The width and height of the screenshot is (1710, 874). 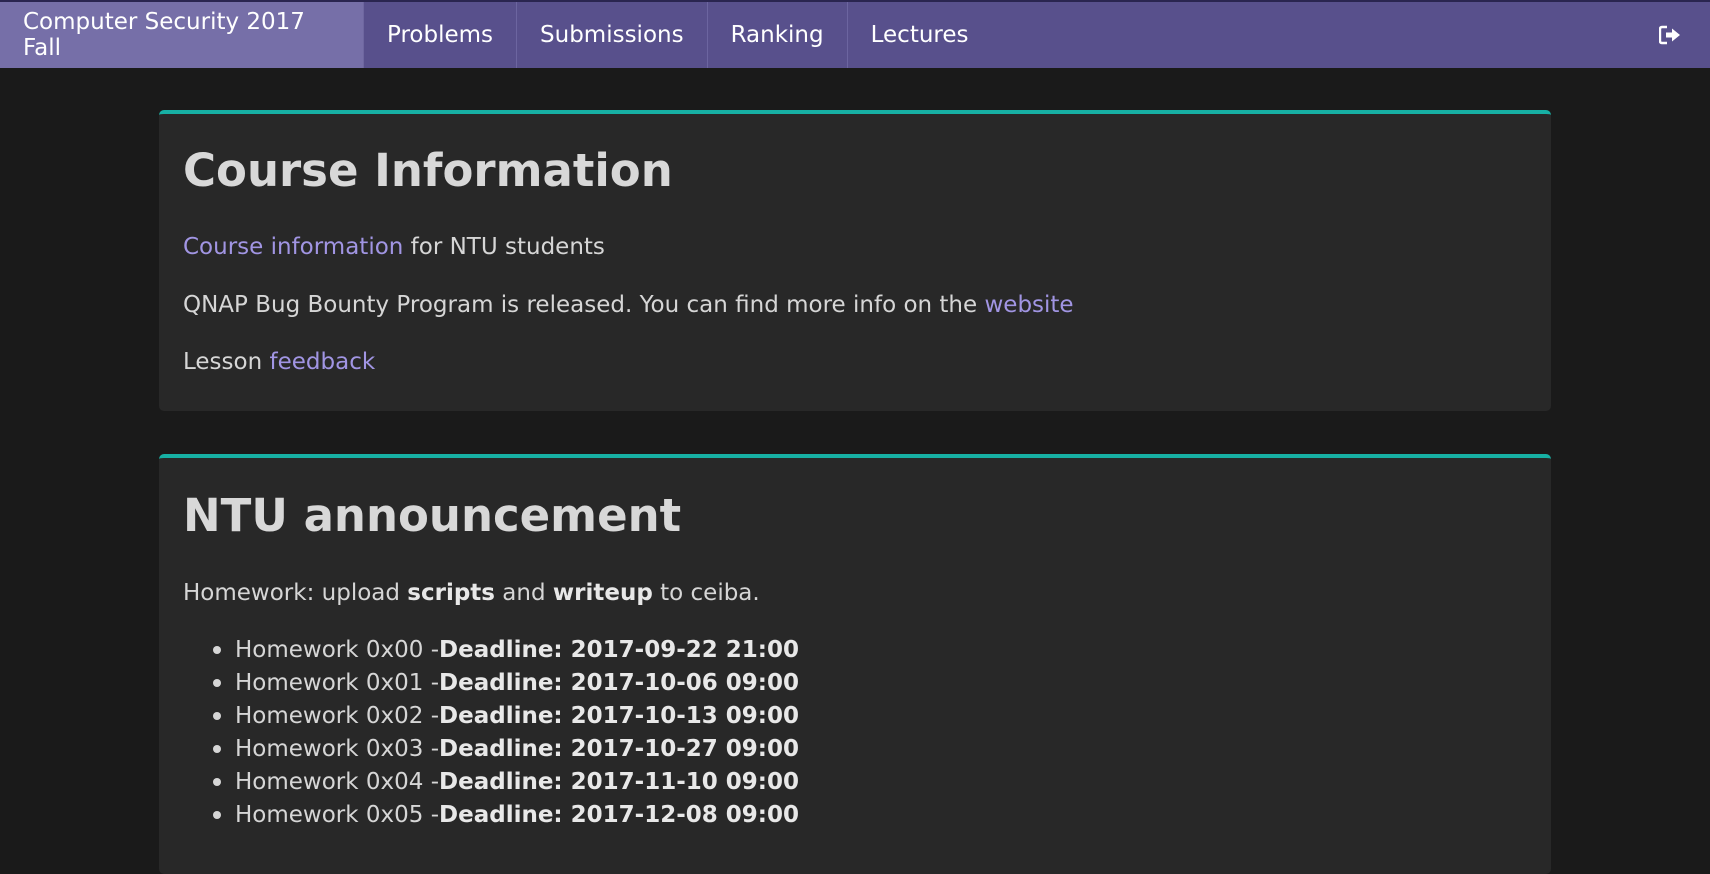 I want to click on homework-deadline: Deadline: 2017-10-27 09:00, so click(x=619, y=748).